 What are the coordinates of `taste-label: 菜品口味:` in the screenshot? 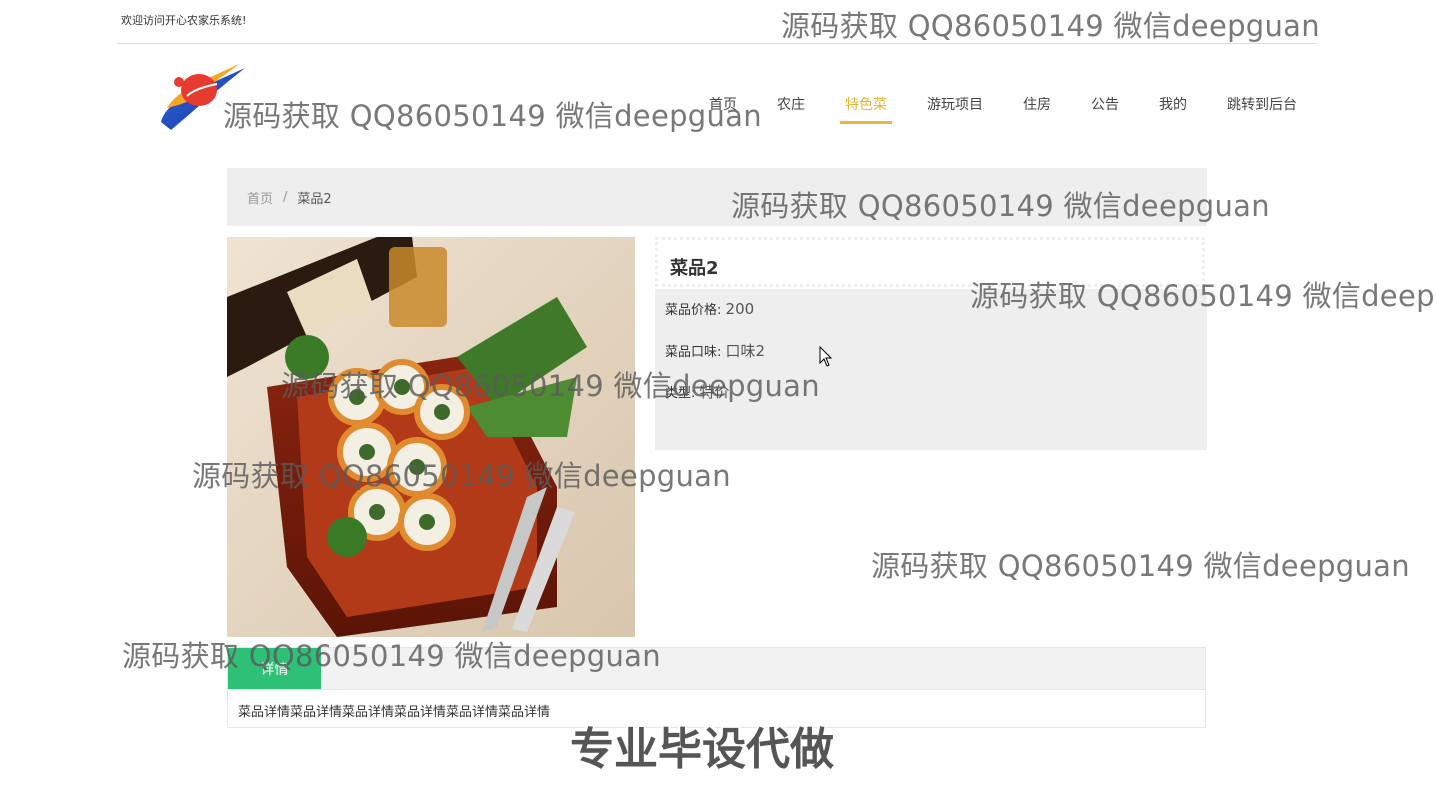 It's located at (693, 352).